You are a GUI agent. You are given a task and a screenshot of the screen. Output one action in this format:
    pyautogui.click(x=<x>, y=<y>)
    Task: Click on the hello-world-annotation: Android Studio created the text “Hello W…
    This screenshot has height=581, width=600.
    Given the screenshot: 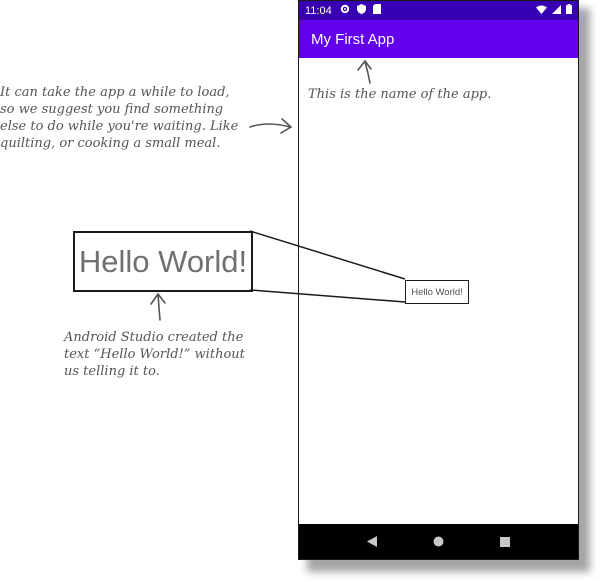 What is the action you would take?
    pyautogui.click(x=164, y=354)
    